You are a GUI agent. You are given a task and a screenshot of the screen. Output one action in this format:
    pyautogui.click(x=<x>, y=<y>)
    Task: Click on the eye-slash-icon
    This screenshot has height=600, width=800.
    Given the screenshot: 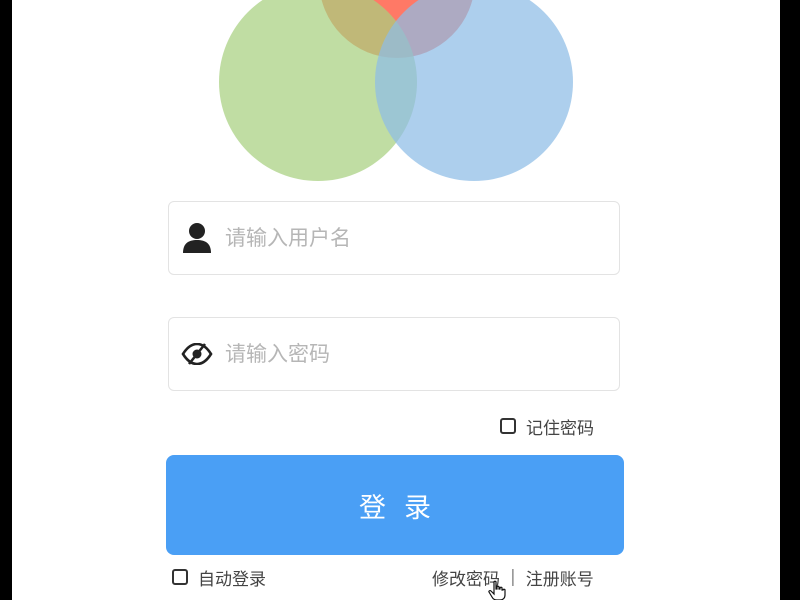 What is the action you would take?
    pyautogui.click(x=197, y=354)
    